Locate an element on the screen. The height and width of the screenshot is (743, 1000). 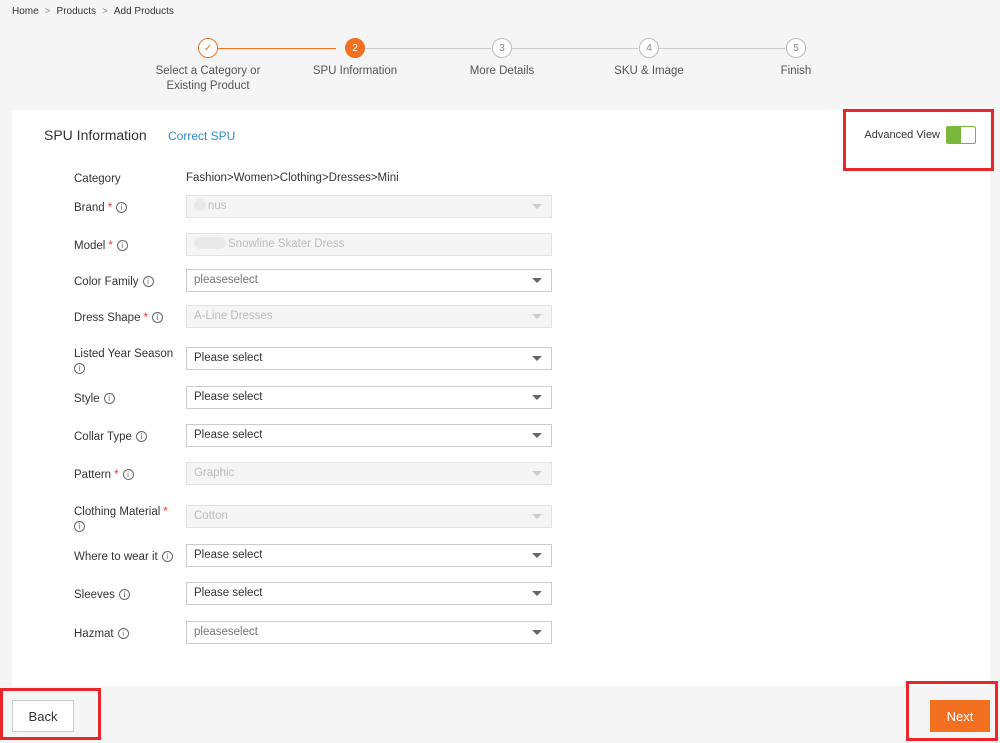
hazmat-select: pleaseselect is located at coordinates (369, 632).